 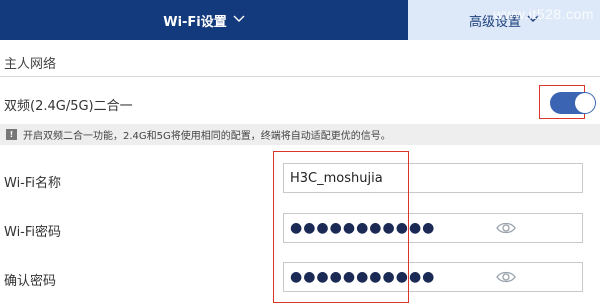 I want to click on tab-wifi-label: Wi-Fi设置, so click(x=195, y=22).